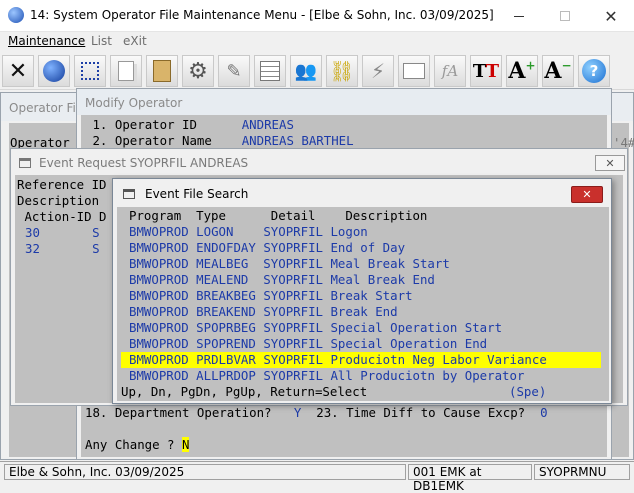  I want to click on field-num: 2., so click(96, 140).